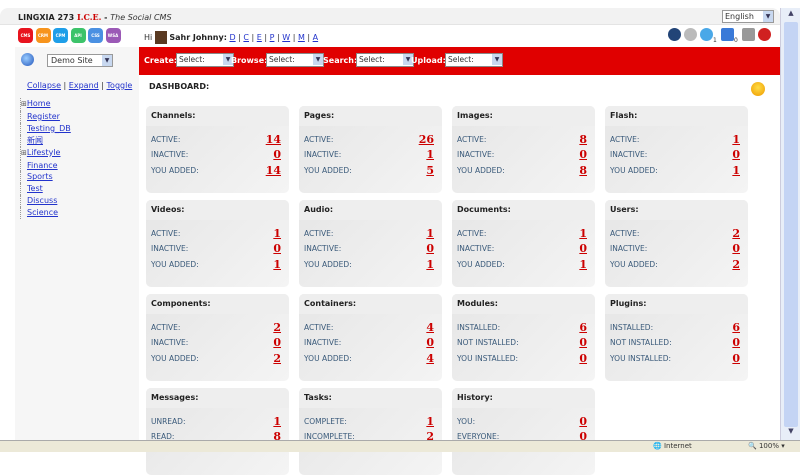  What do you see at coordinates (35, 140) in the screenshot?
I see `tree-link: 新闻` at bounding box center [35, 140].